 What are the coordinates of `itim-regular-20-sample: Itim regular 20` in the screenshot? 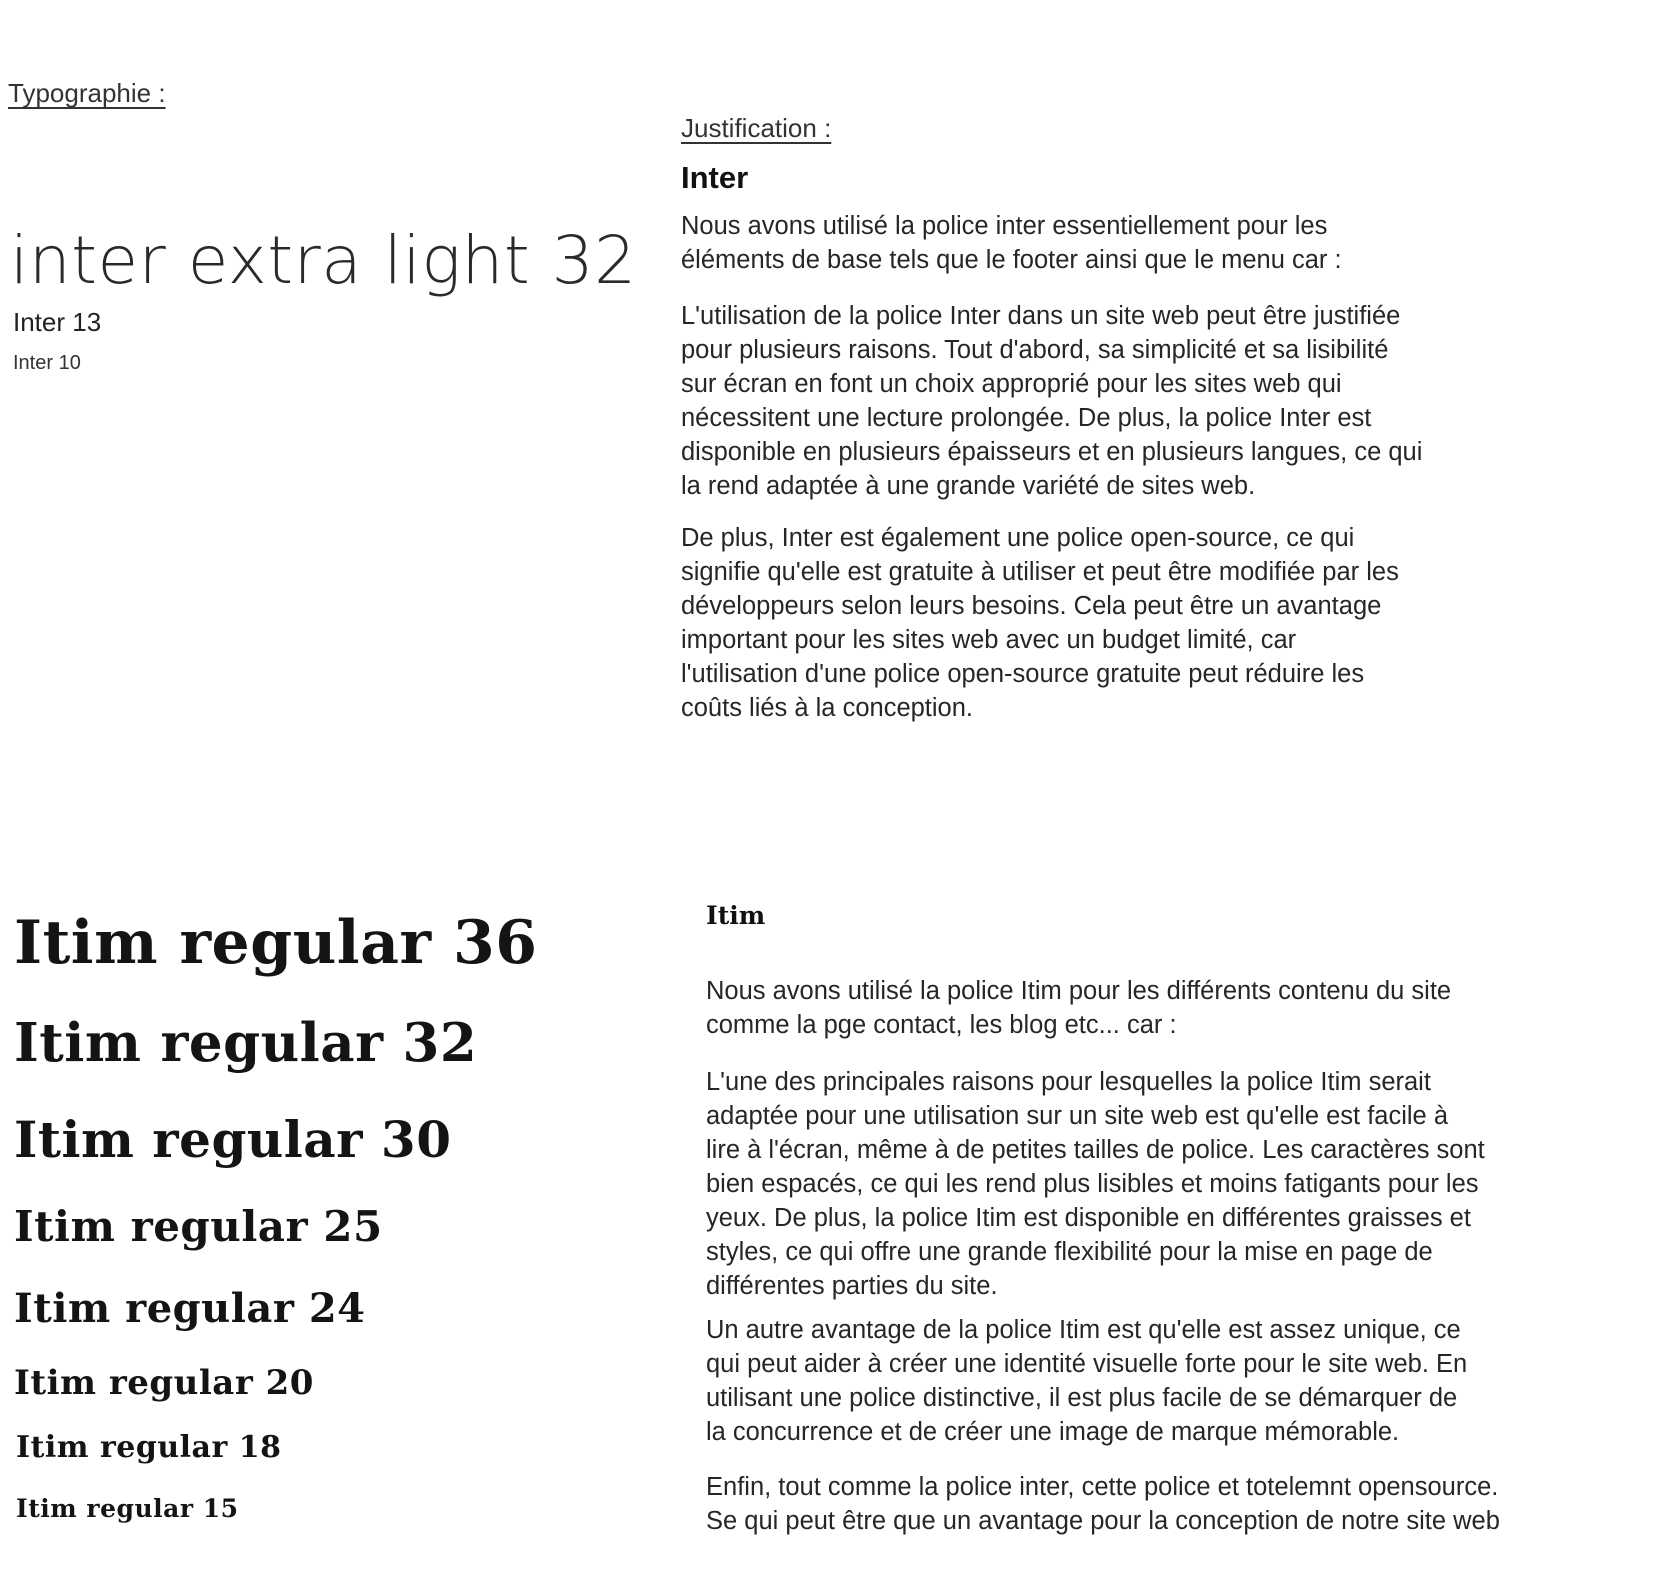 It's located at (164, 1383).